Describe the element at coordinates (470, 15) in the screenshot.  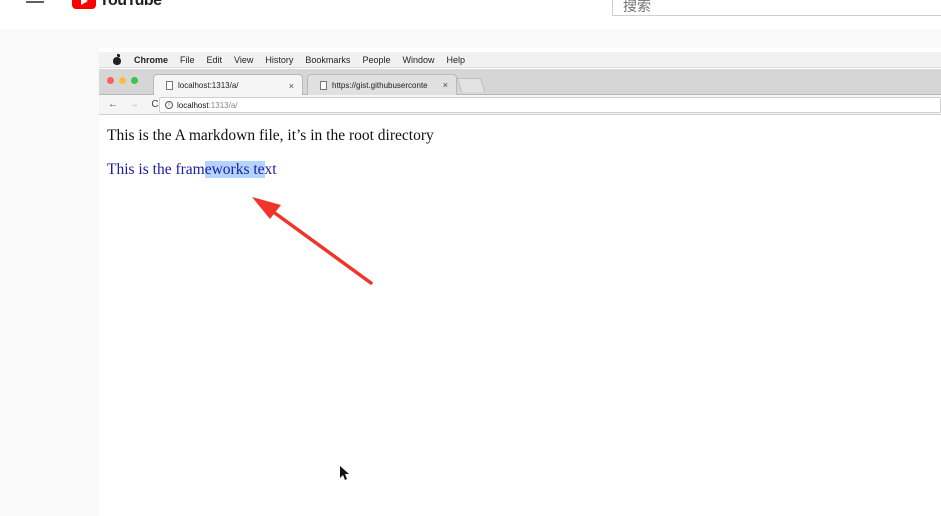
I see `youtube-header: YouTube` at that location.